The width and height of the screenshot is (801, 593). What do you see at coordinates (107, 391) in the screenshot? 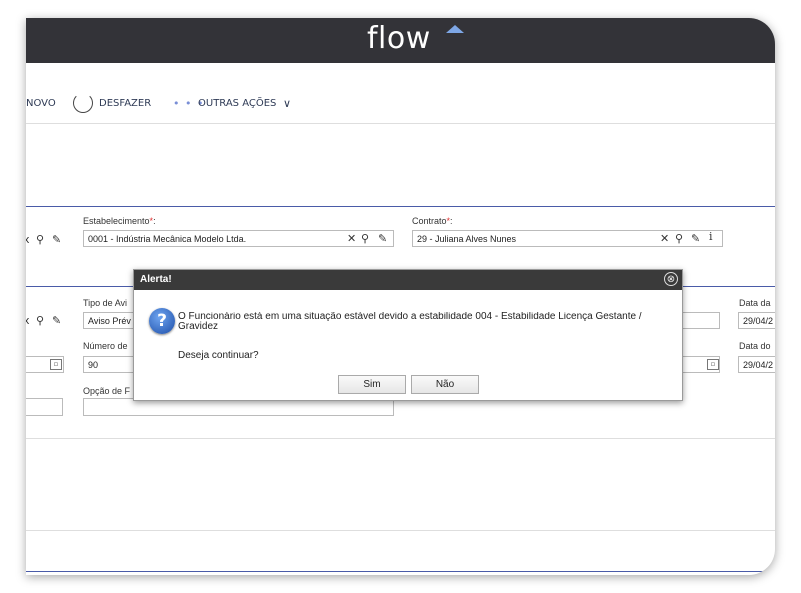
I see `opcao-label: Opção de F` at bounding box center [107, 391].